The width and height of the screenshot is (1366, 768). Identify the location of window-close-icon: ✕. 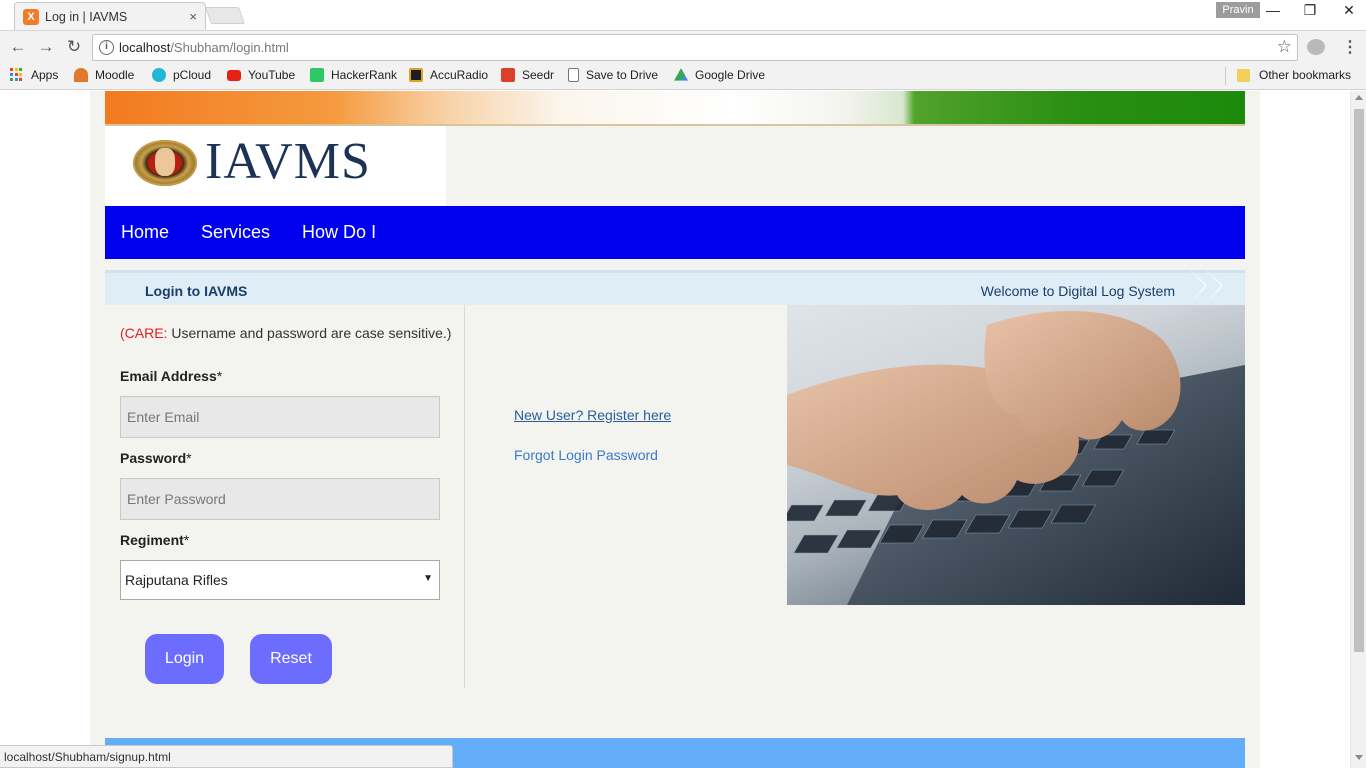
(1349, 10).